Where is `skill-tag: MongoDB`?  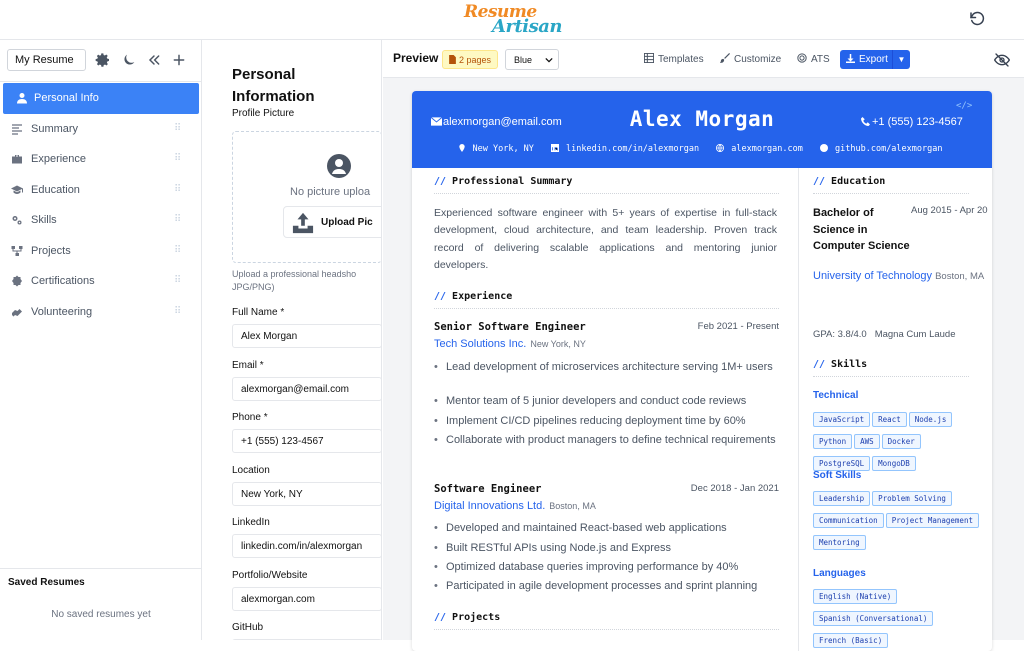 skill-tag: MongoDB is located at coordinates (894, 463).